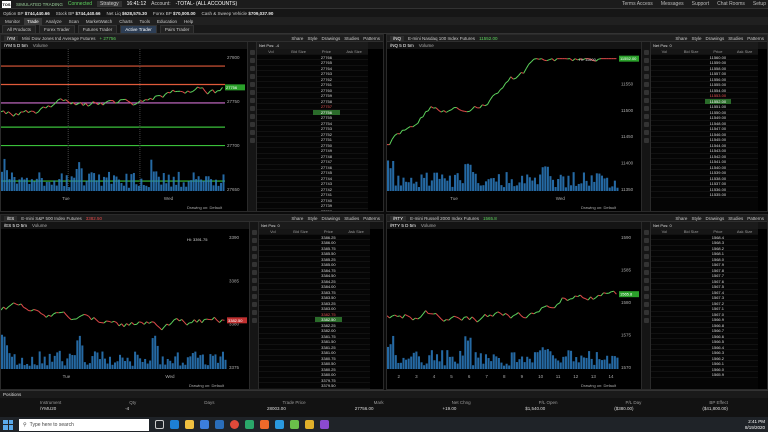 This screenshot has height=432, width=768. Describe the element at coordinates (718, 134) in the screenshot. I see `price-cell: 11546.00` at that location.